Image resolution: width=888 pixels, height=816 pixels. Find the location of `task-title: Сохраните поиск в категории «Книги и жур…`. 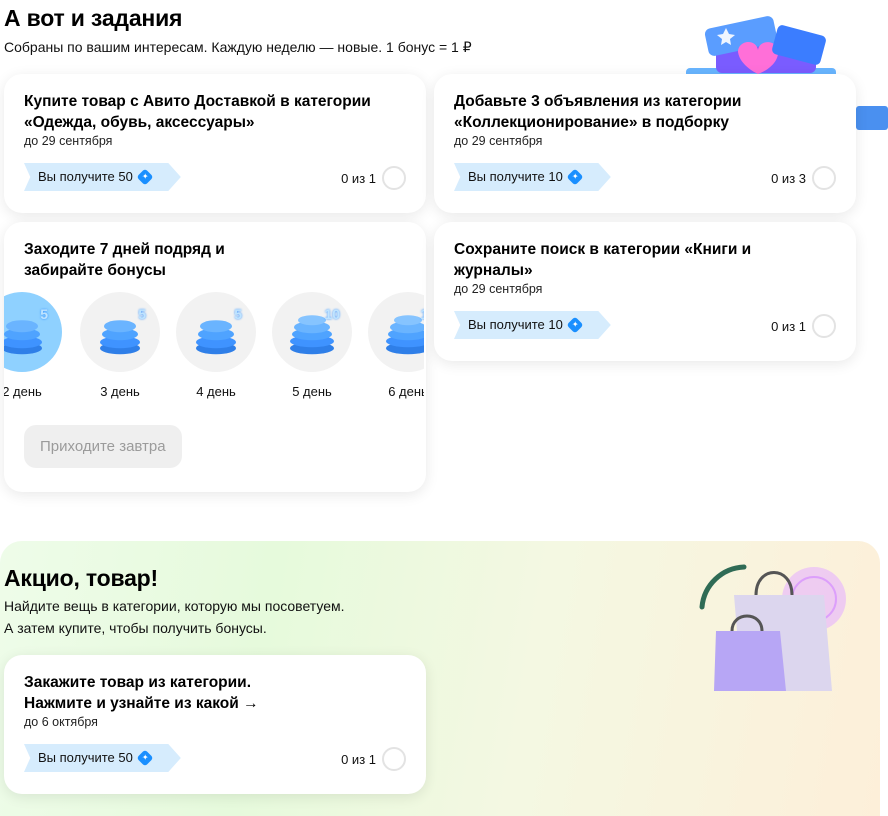

task-title: Сохраните поиск в категории «Книги и жур… is located at coordinates (603, 260).